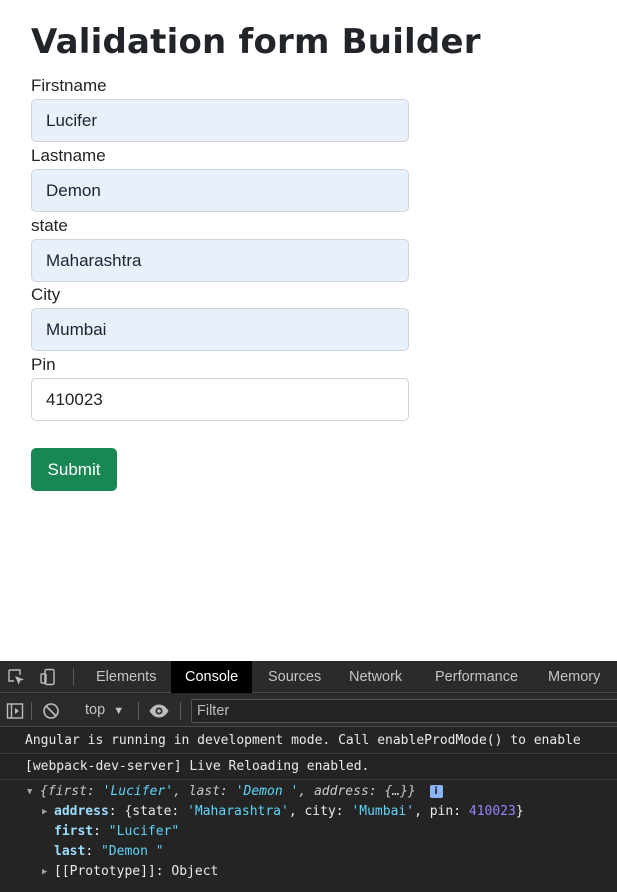 The height and width of the screenshot is (892, 617). I want to click on city-input, so click(220, 329).